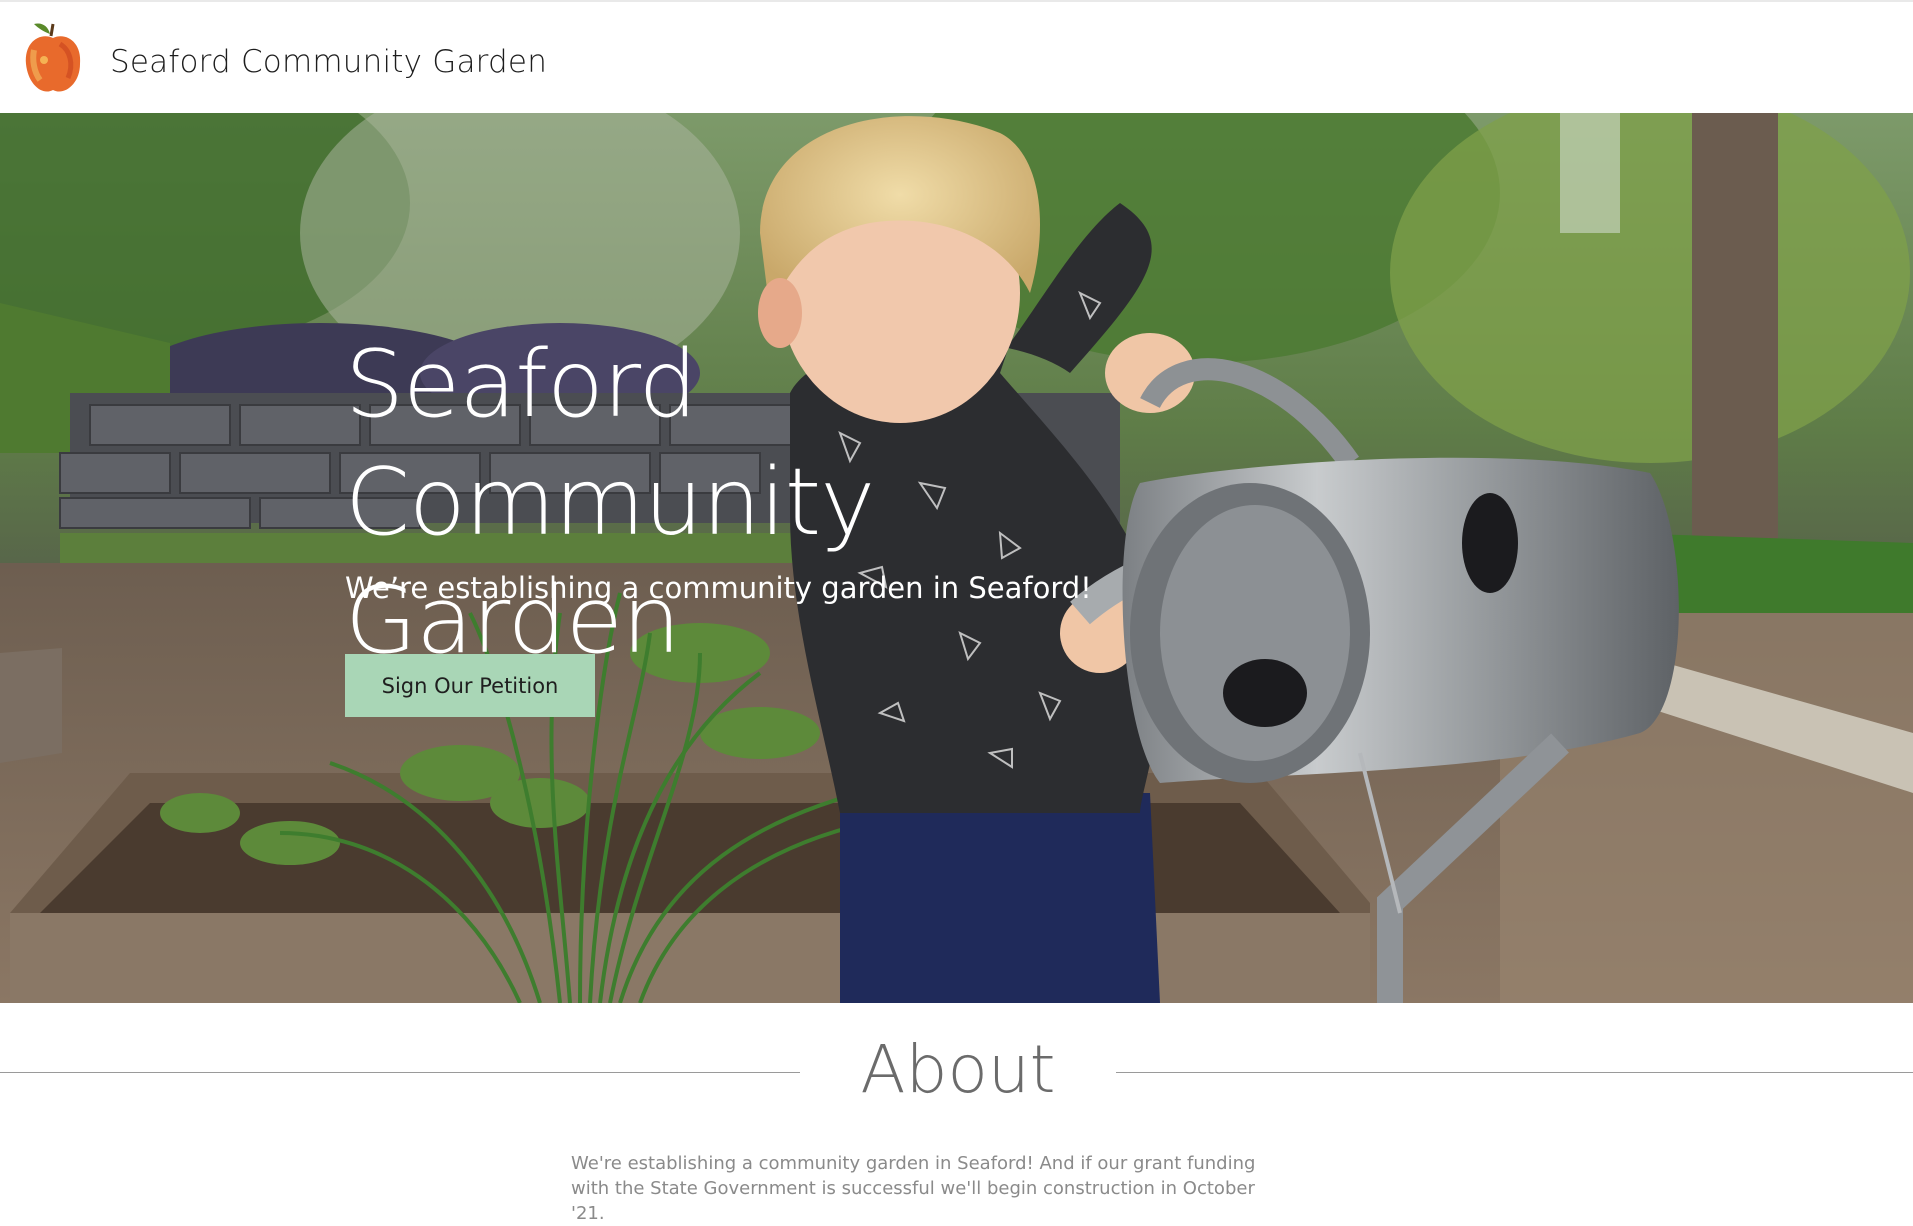 The height and width of the screenshot is (1226, 1913). What do you see at coordinates (610, 502) in the screenshot?
I see `hero-title: Seaford Community Garden` at bounding box center [610, 502].